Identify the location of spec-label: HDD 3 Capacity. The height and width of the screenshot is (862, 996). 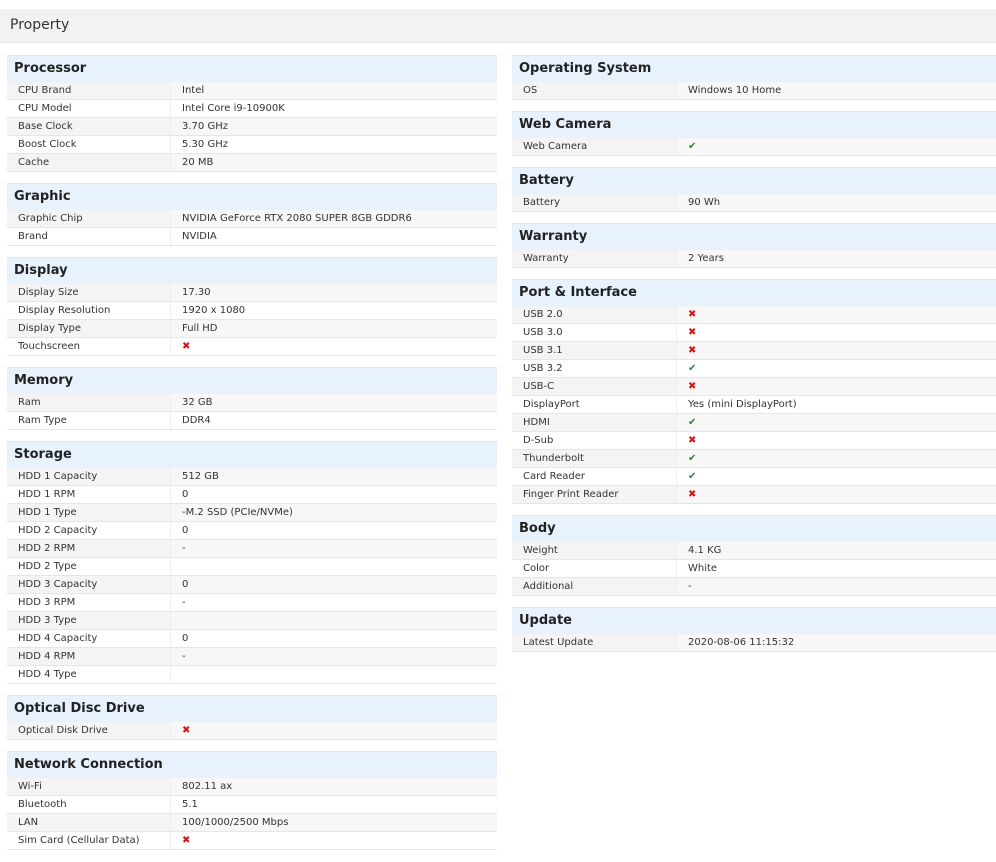
(88, 584).